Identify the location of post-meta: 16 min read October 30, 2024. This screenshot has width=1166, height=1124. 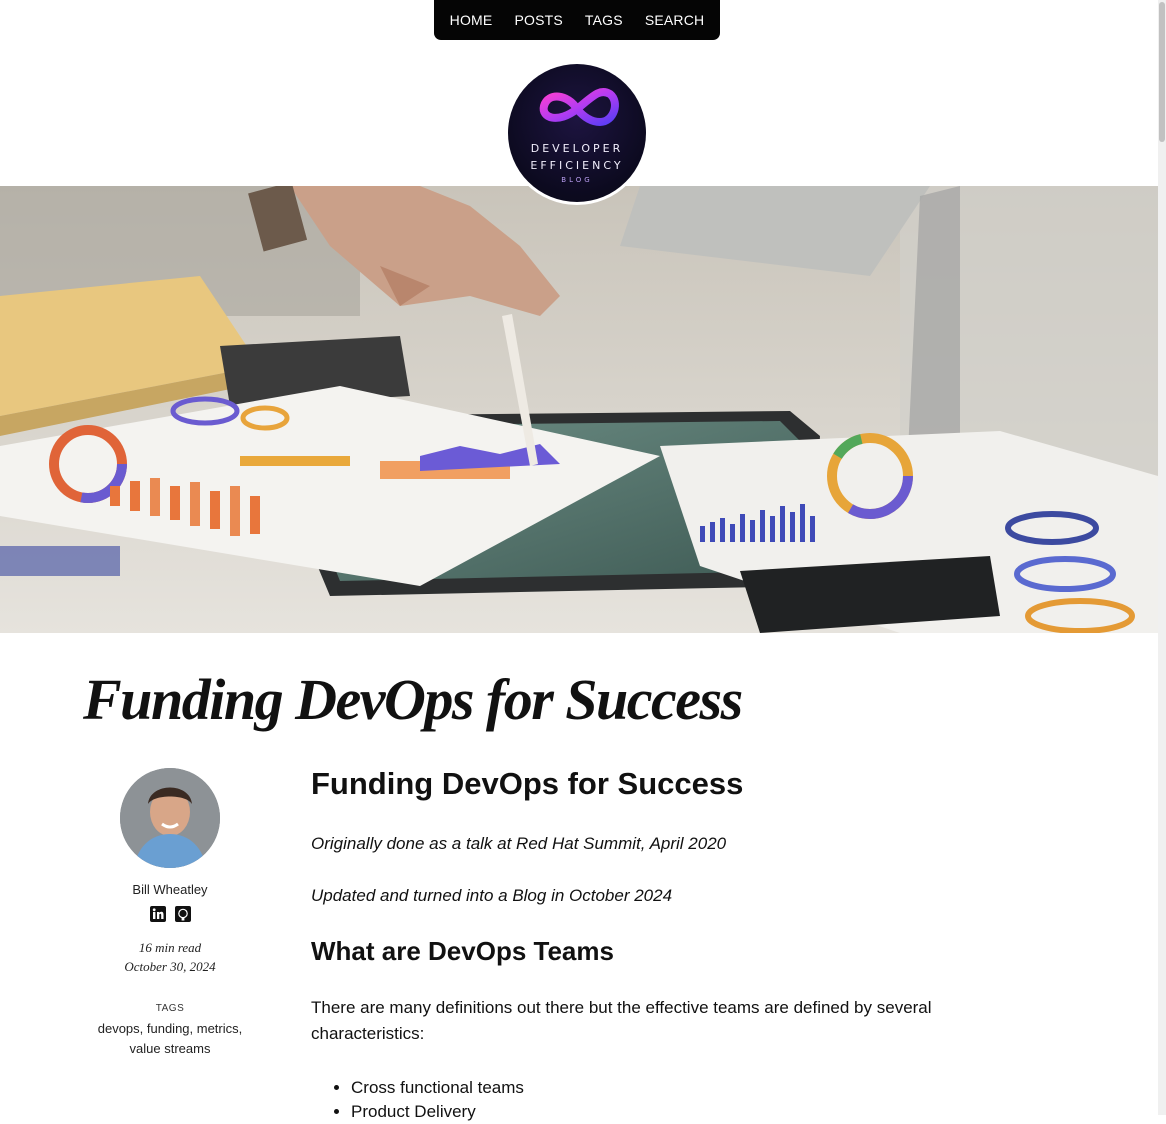
(170, 957).